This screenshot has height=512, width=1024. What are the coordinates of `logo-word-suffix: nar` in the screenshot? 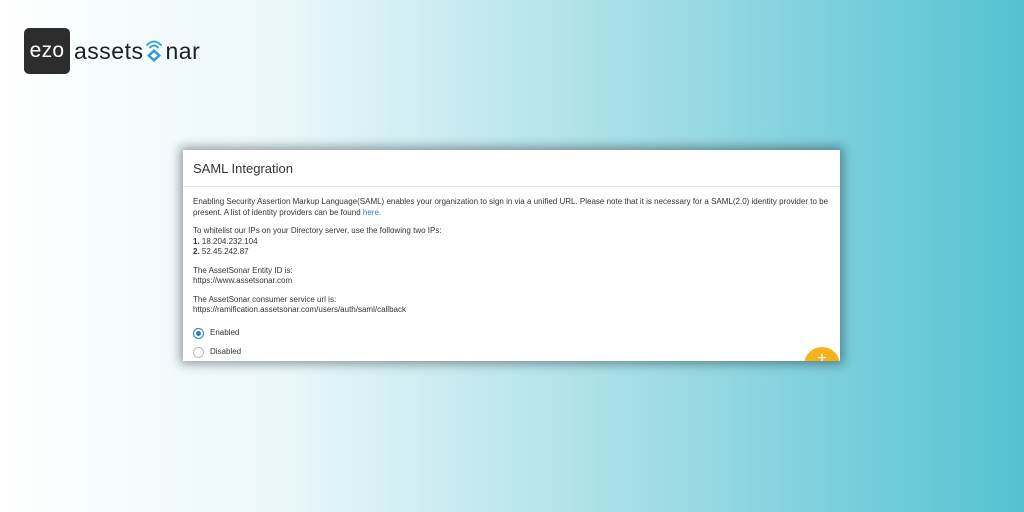 It's located at (183, 50).